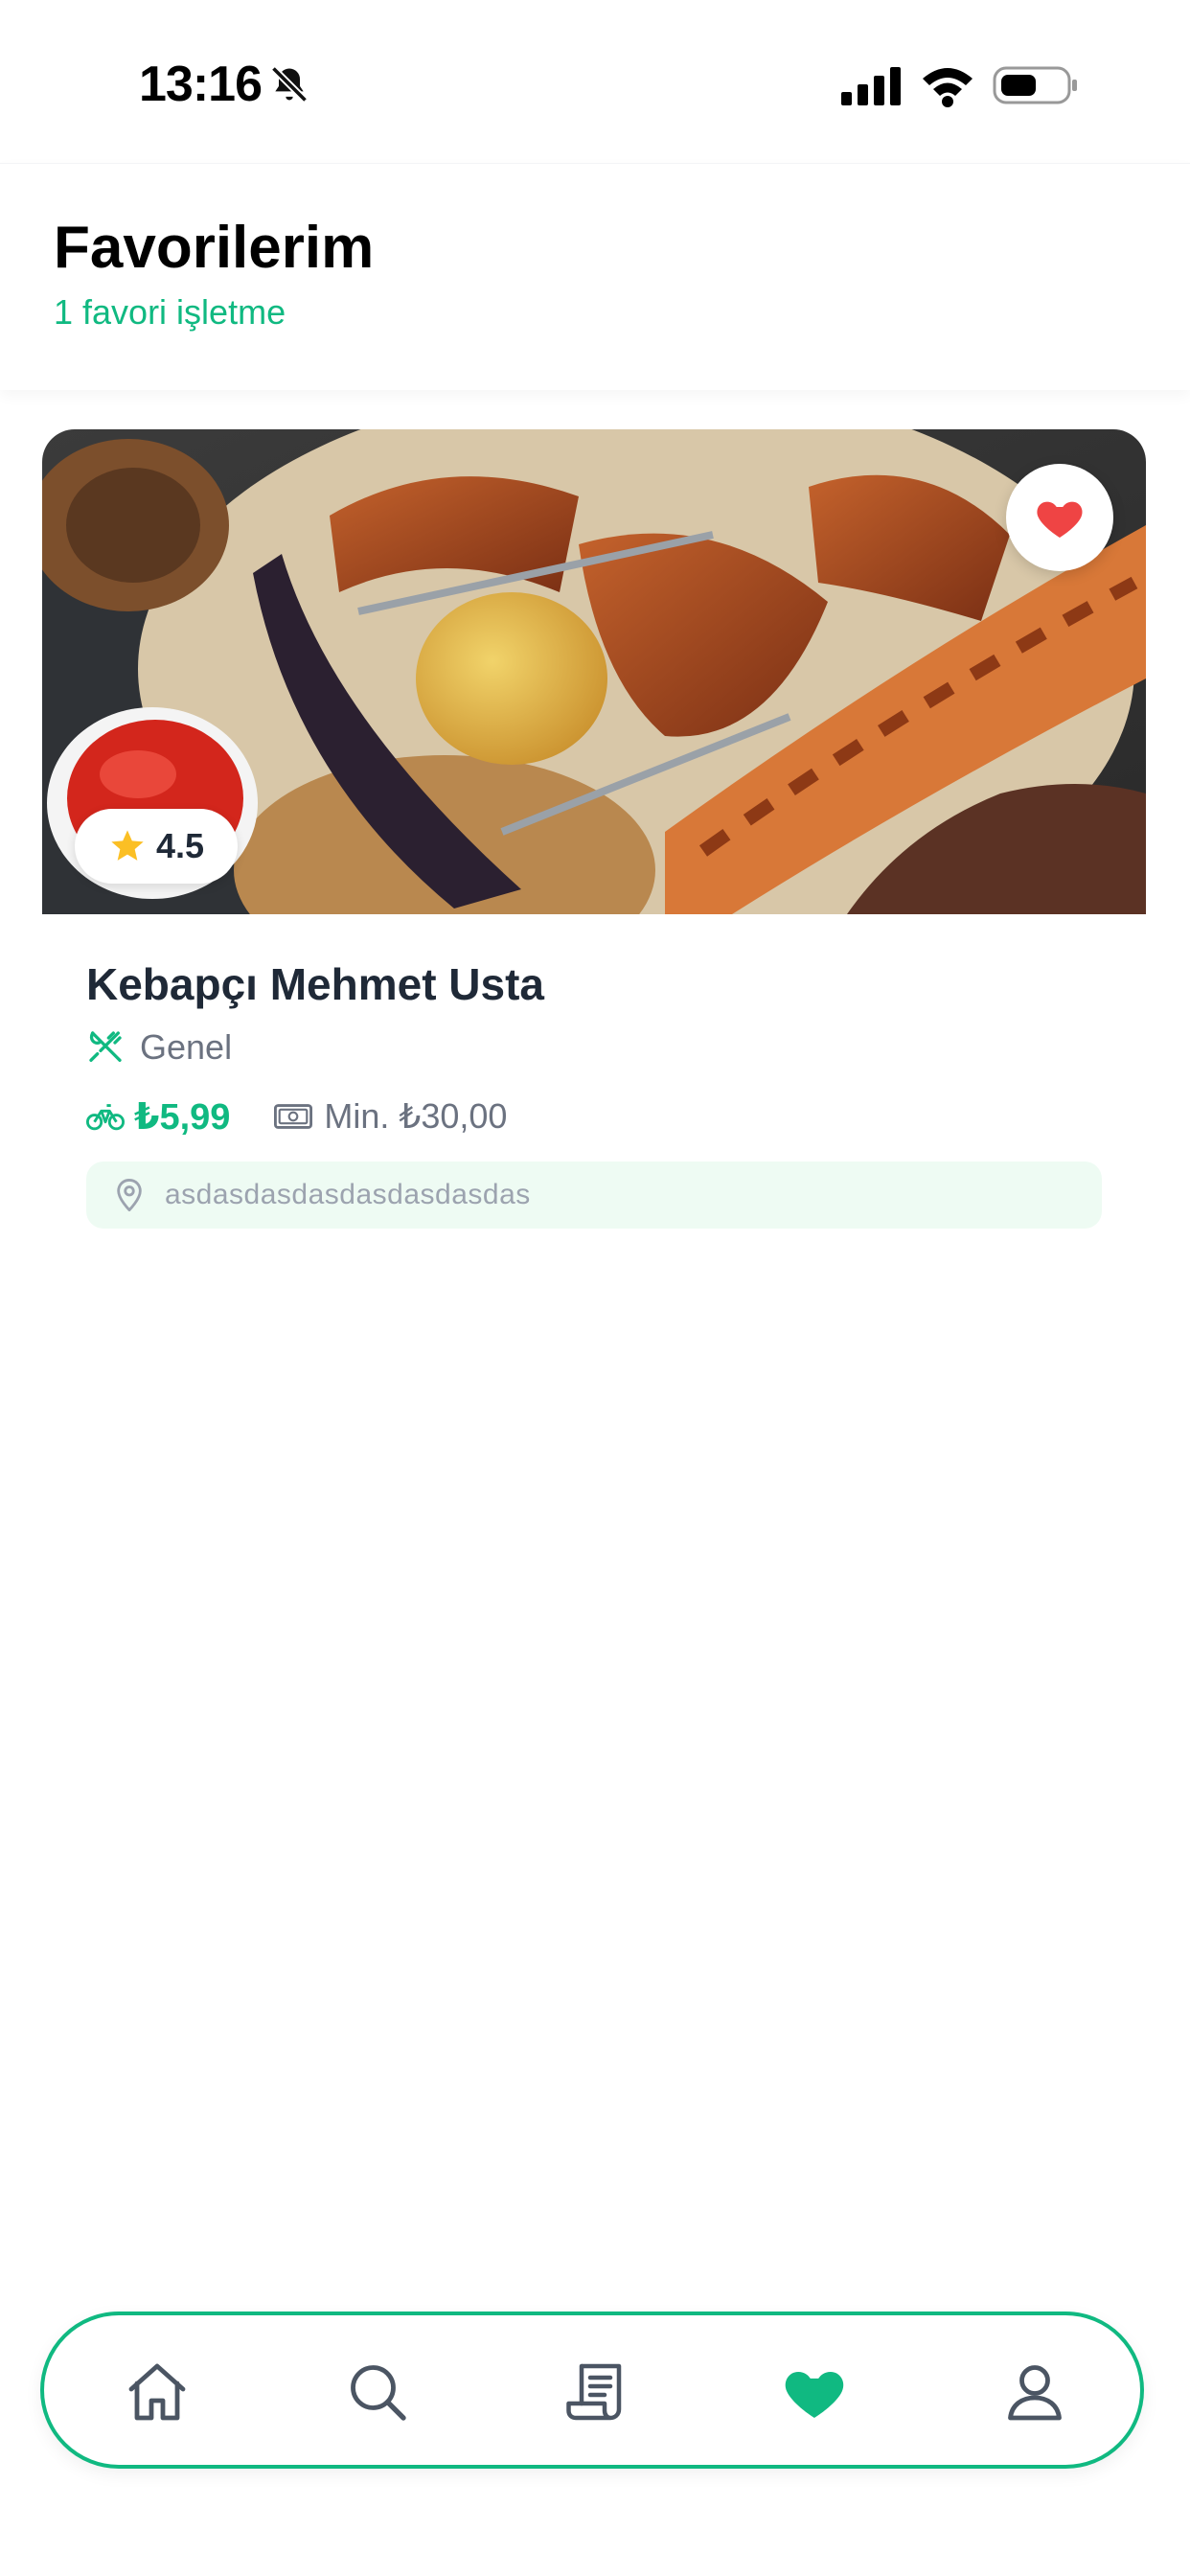  Describe the element at coordinates (105, 1117) in the screenshot. I see `bicycle-icon` at that location.